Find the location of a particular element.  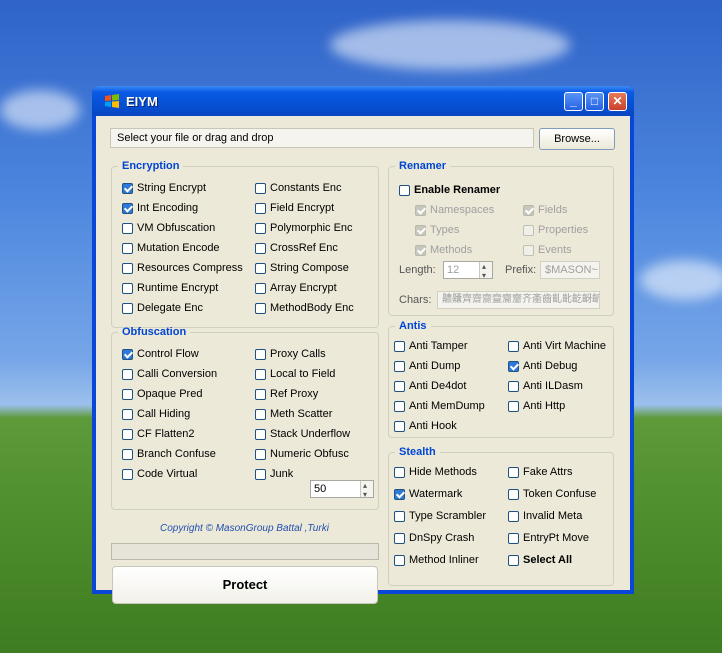

crossref-enc-checkbox: CrossRef Enc is located at coordinates (296, 248).